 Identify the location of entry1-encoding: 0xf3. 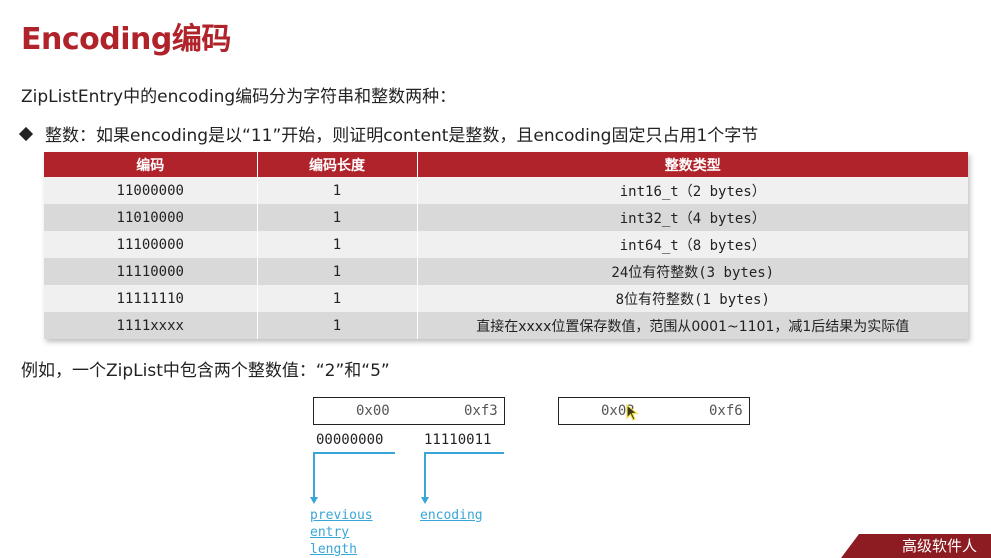
(481, 411).